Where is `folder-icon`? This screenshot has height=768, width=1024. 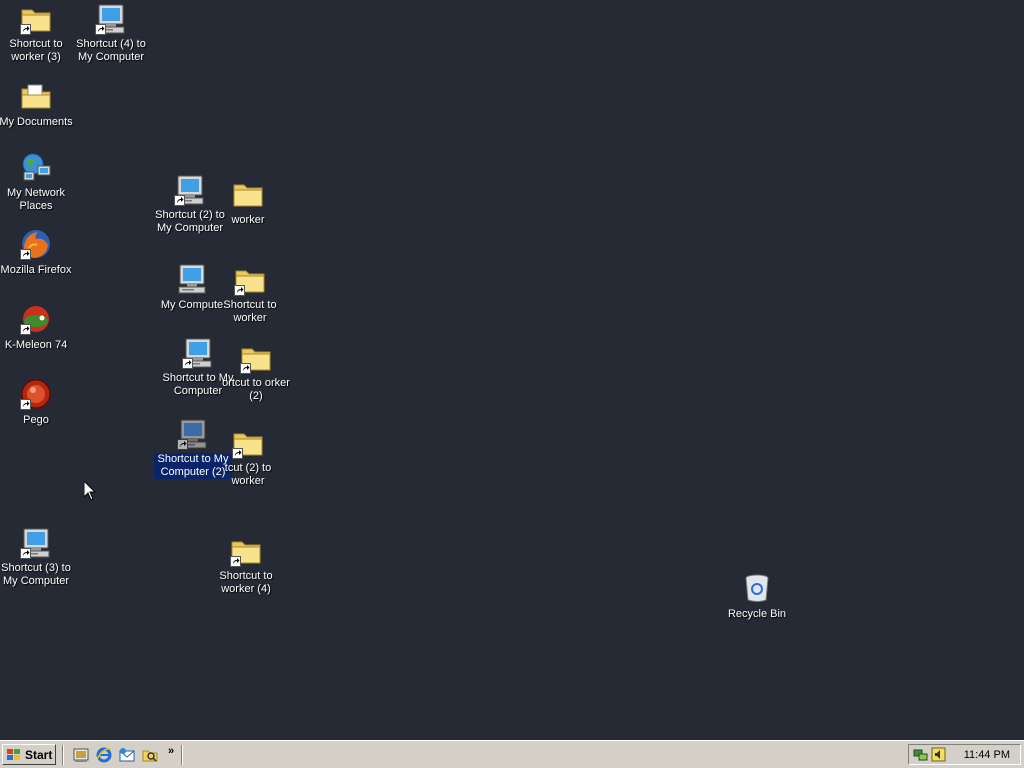
folder-icon is located at coordinates (248, 194).